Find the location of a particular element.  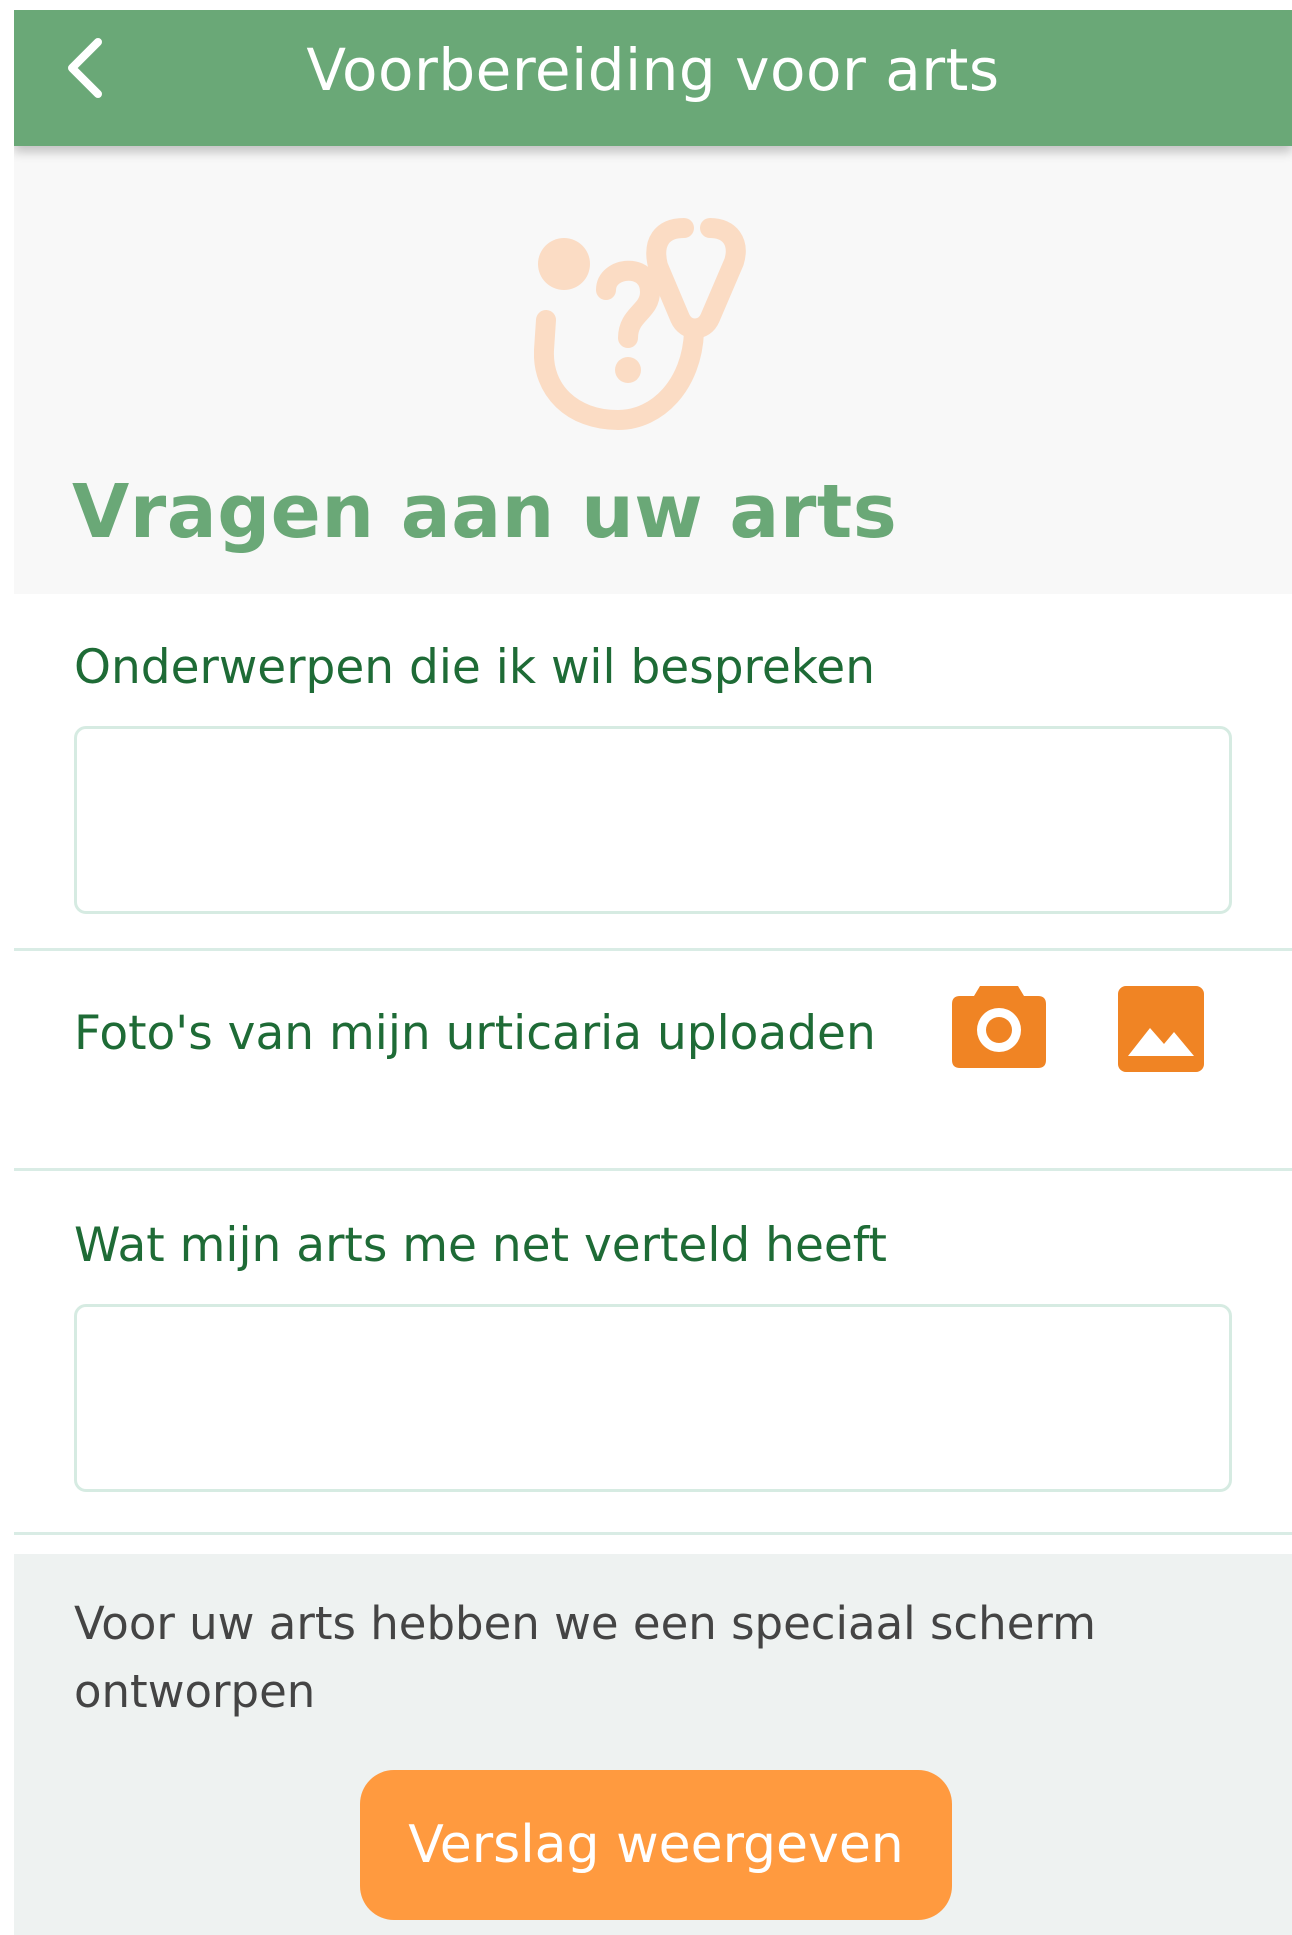

doctor-notes-label: Wat mijn arts me net verteld heeft is located at coordinates (480, 1245).